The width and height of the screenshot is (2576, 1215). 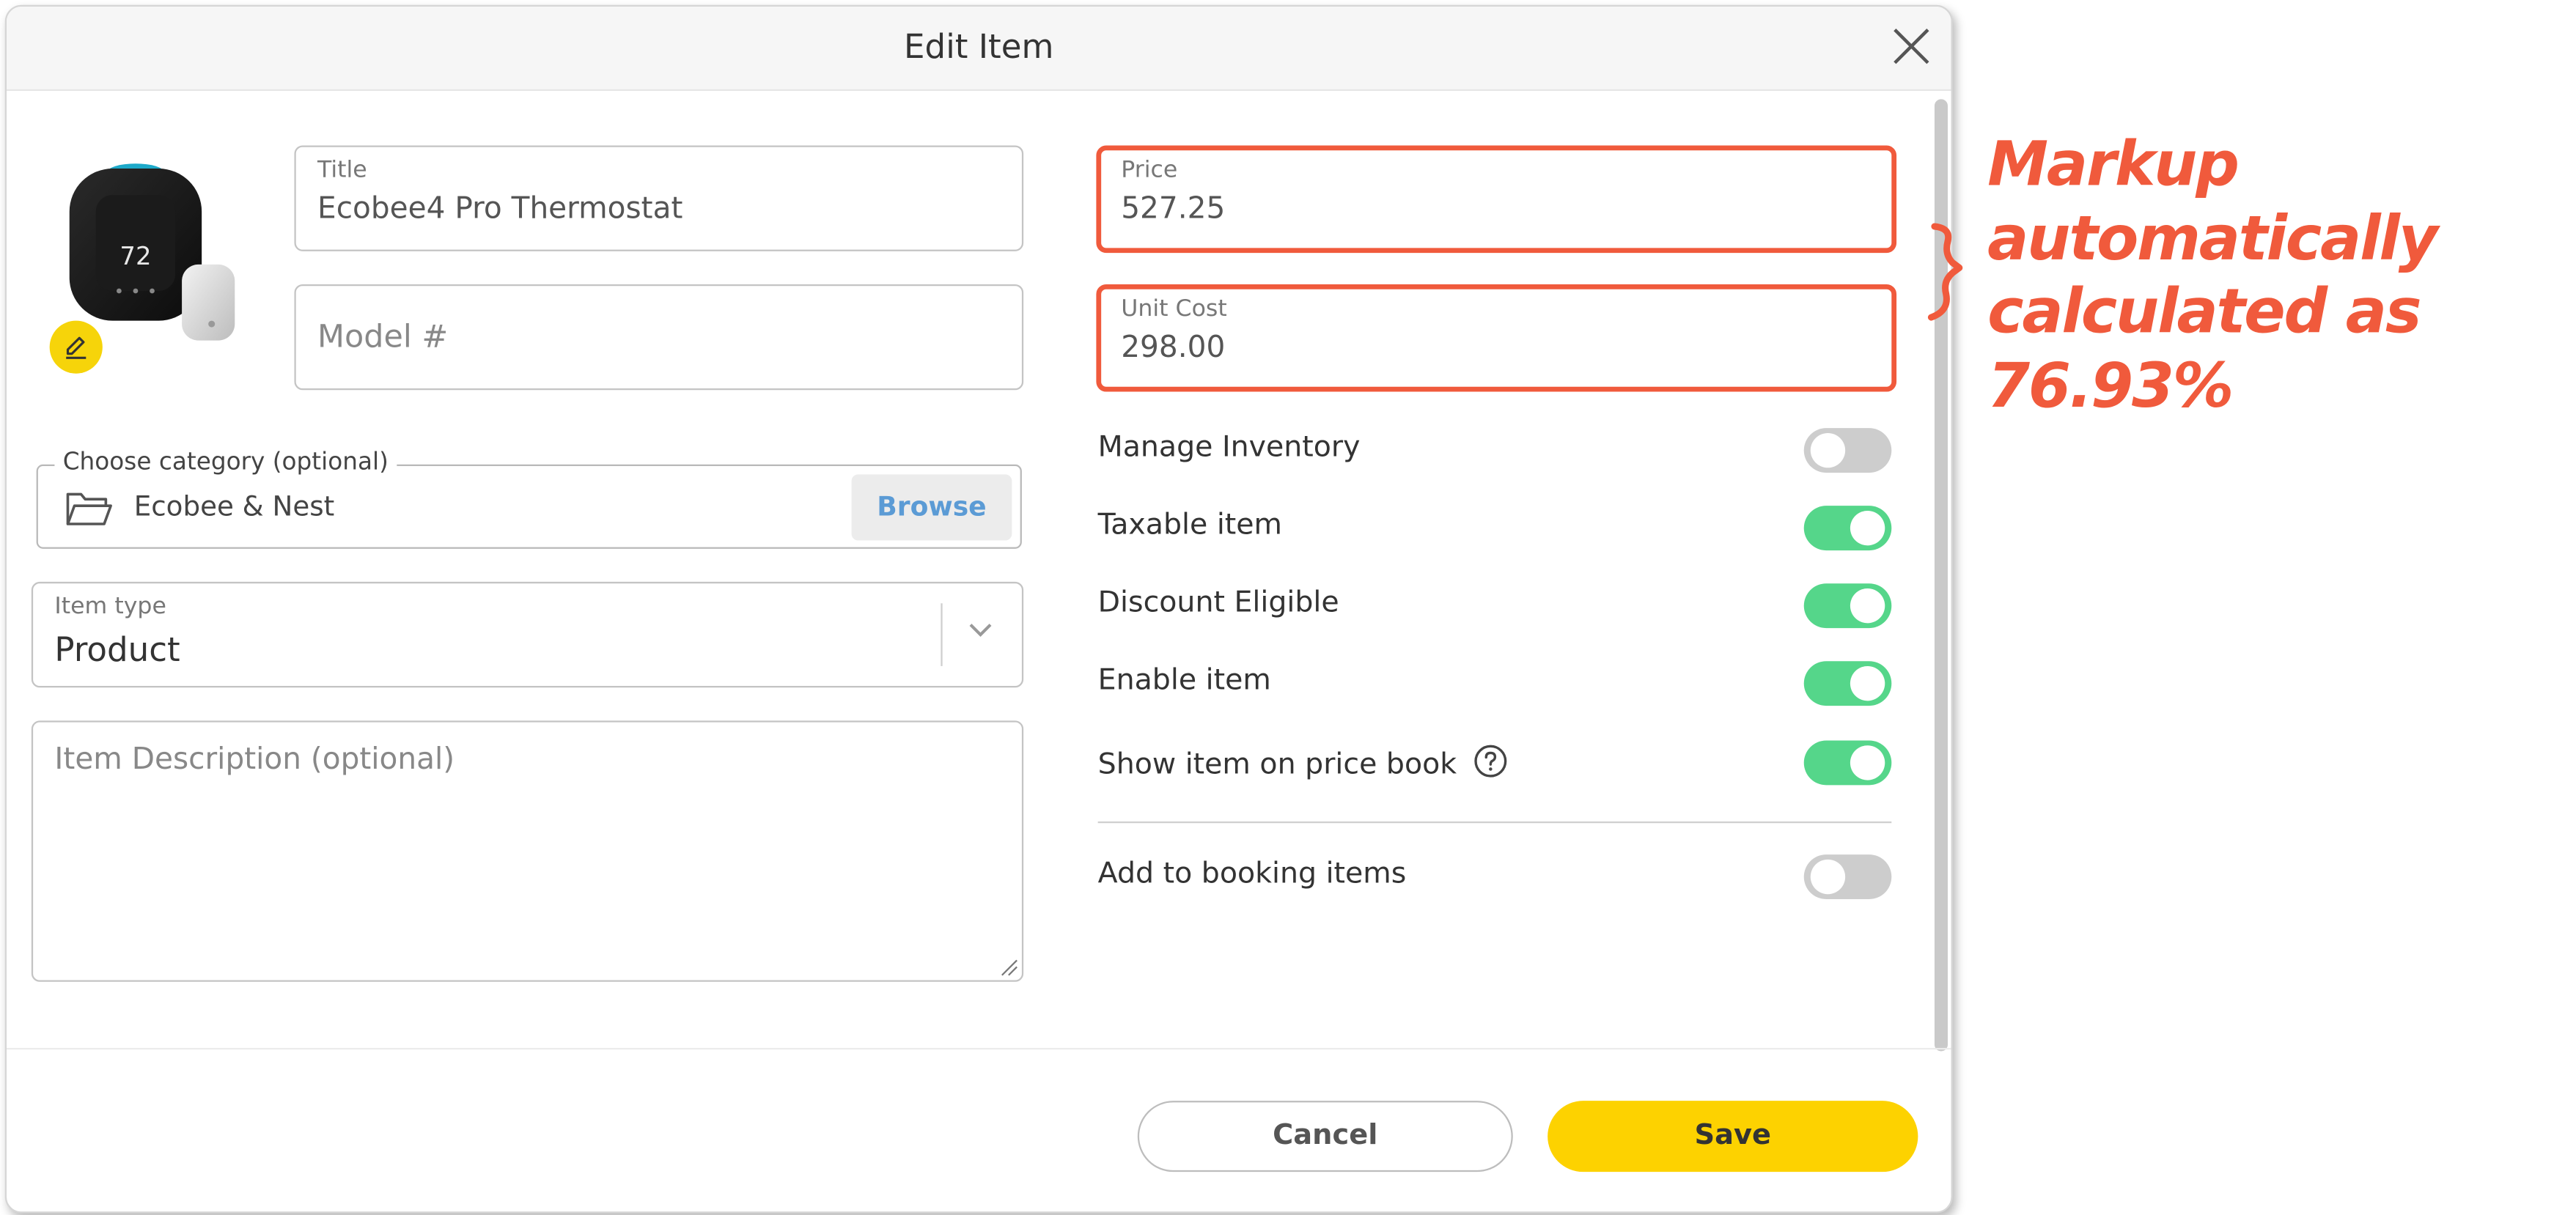 I want to click on resize-handle-icon, so click(x=1008, y=967).